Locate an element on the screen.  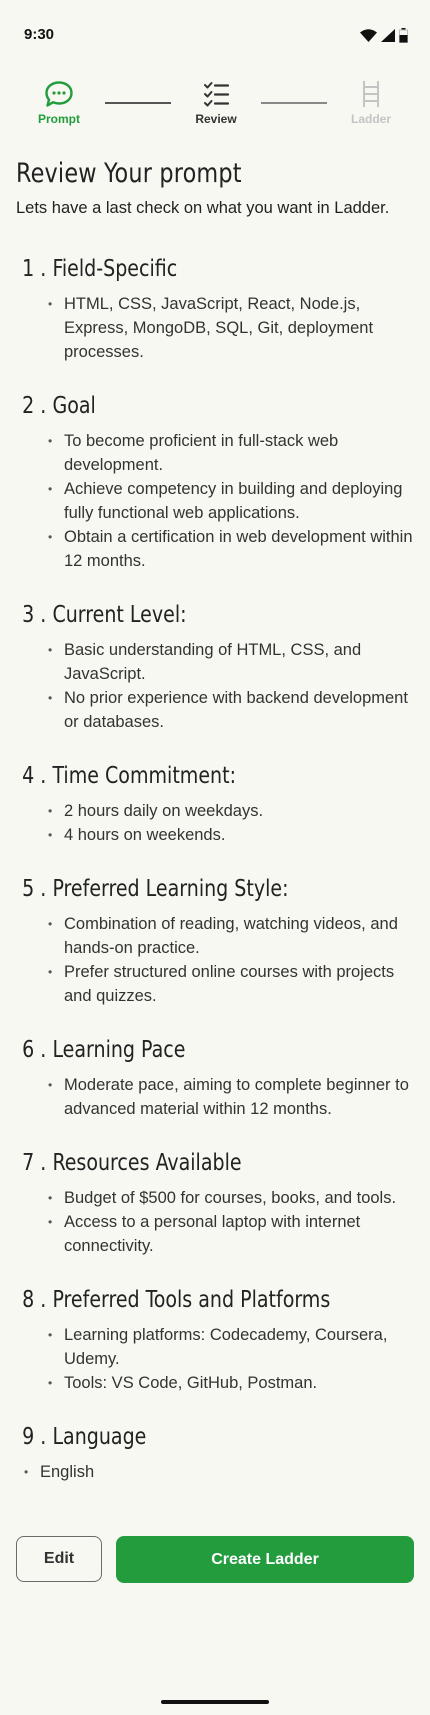
home-indicator is located at coordinates (215, 1702).